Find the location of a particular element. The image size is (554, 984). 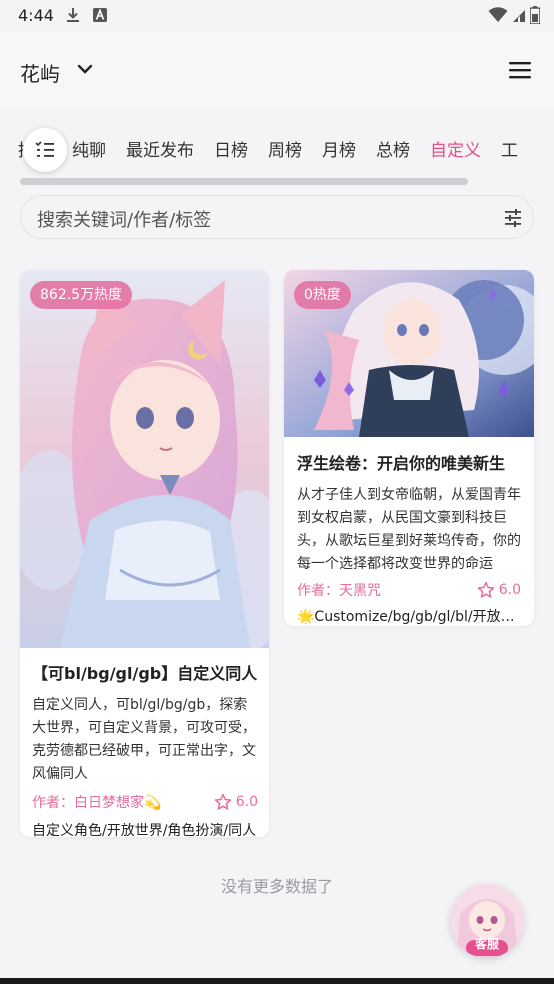

tab-strip: 推荐 纯聊 最近发布 日榜 周榜 月榜 总榜 自定义 工 is located at coordinates (273, 151).